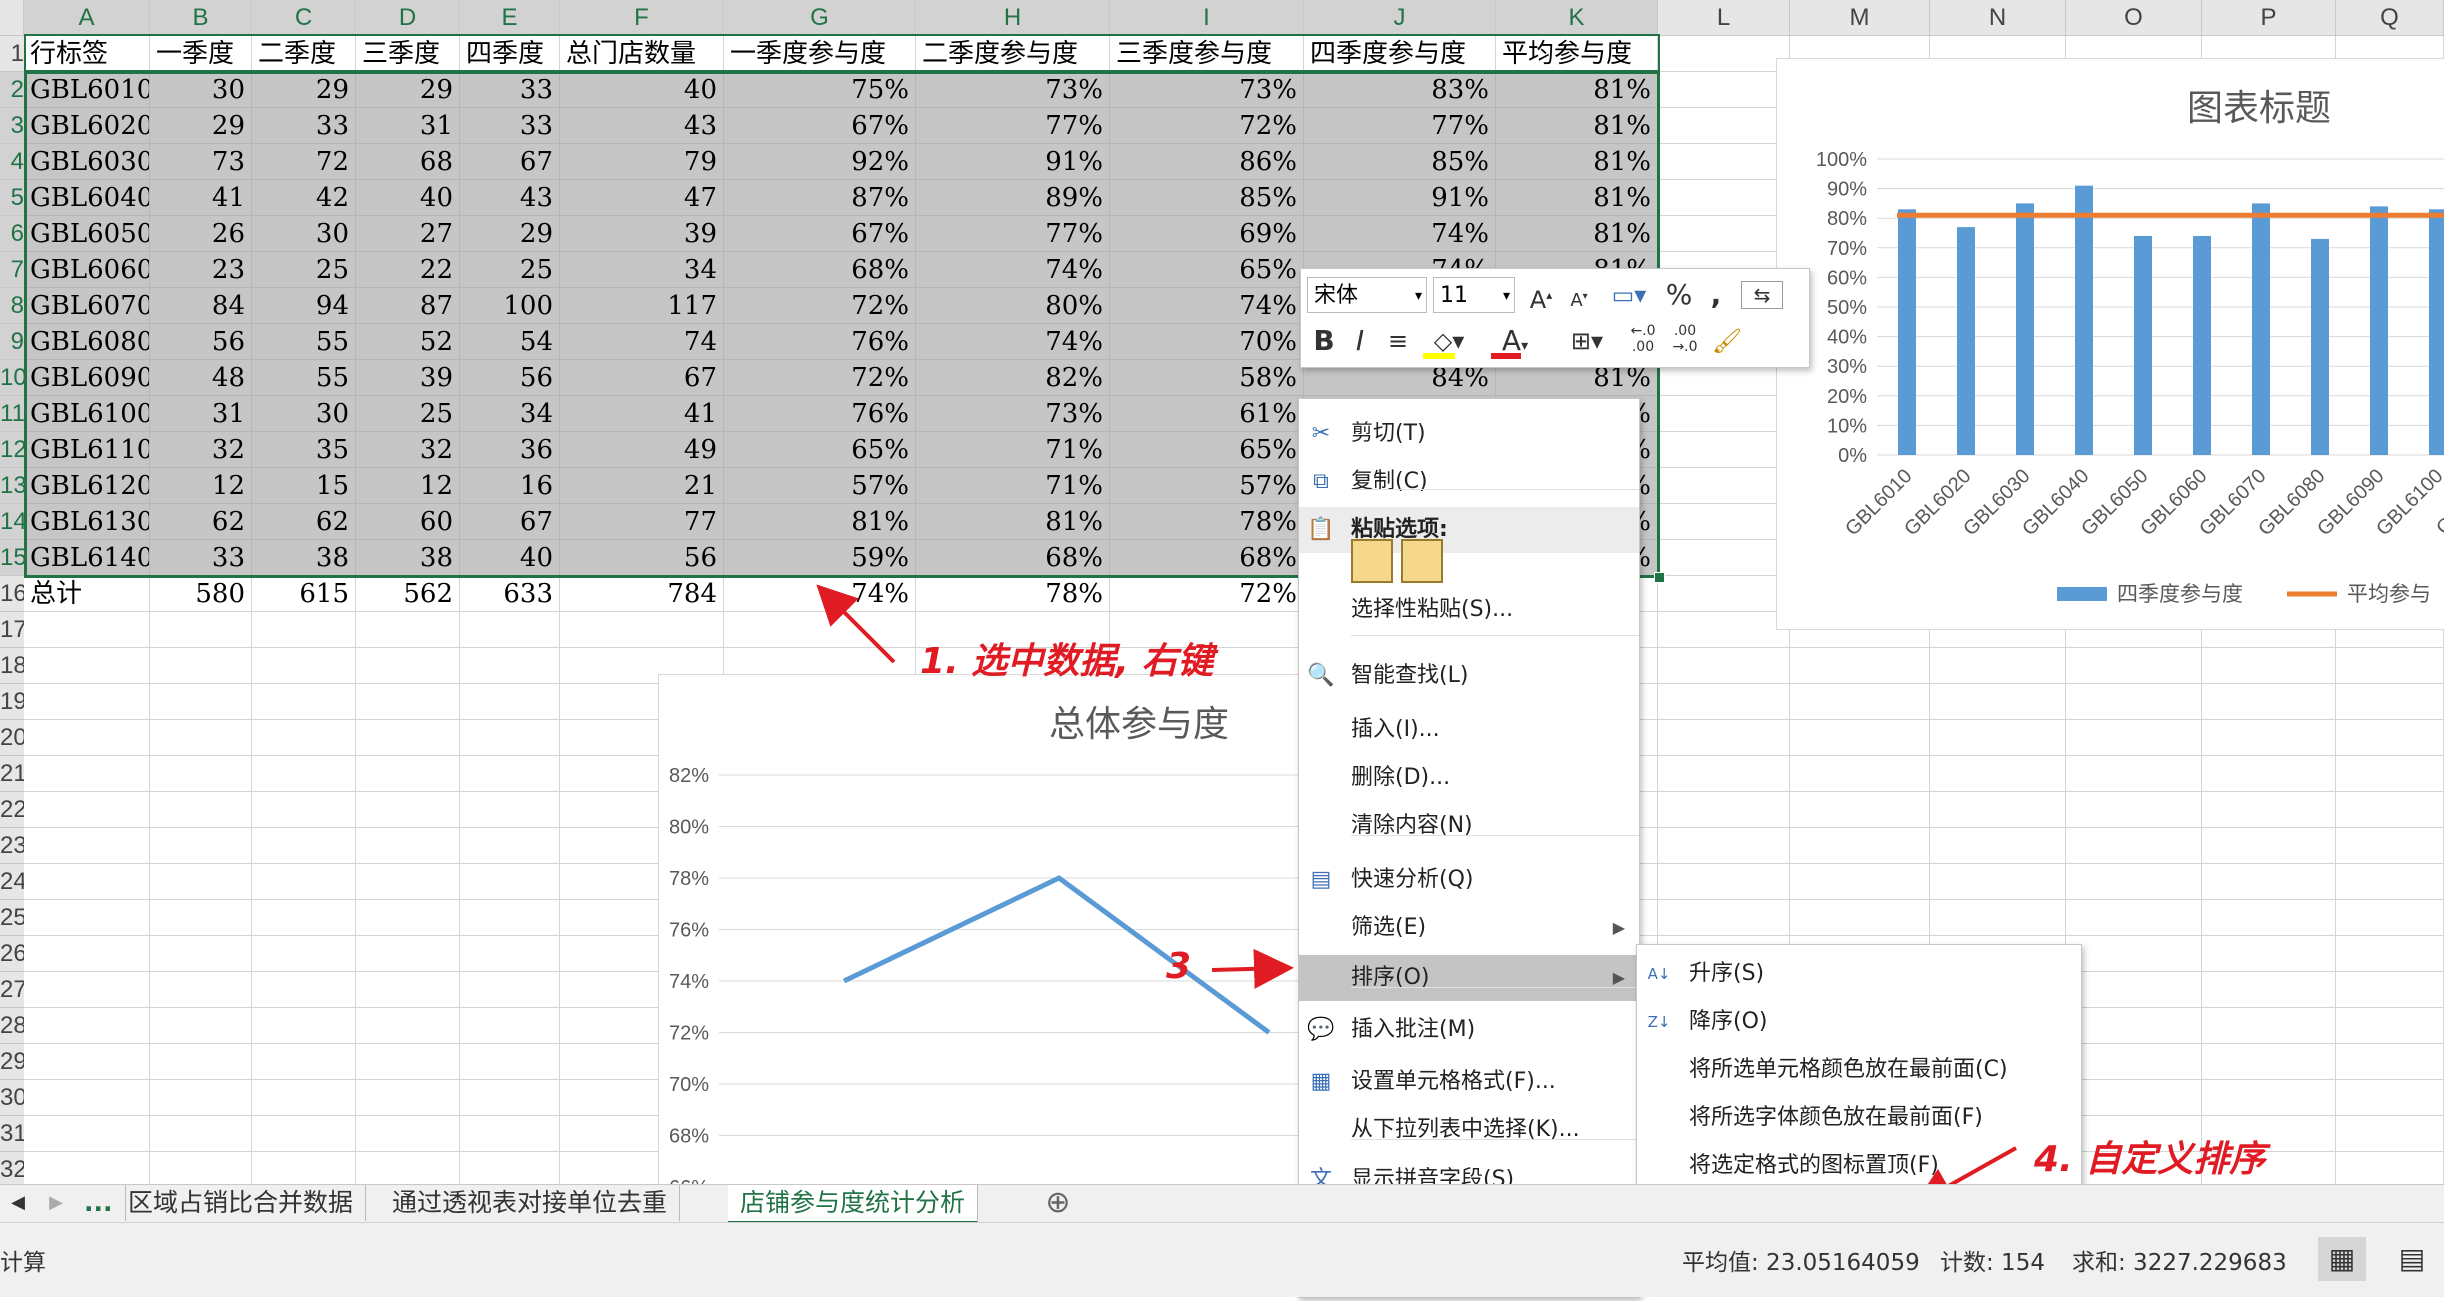  What do you see at coordinates (510, 18) in the screenshot?
I see `column-header-e: E` at bounding box center [510, 18].